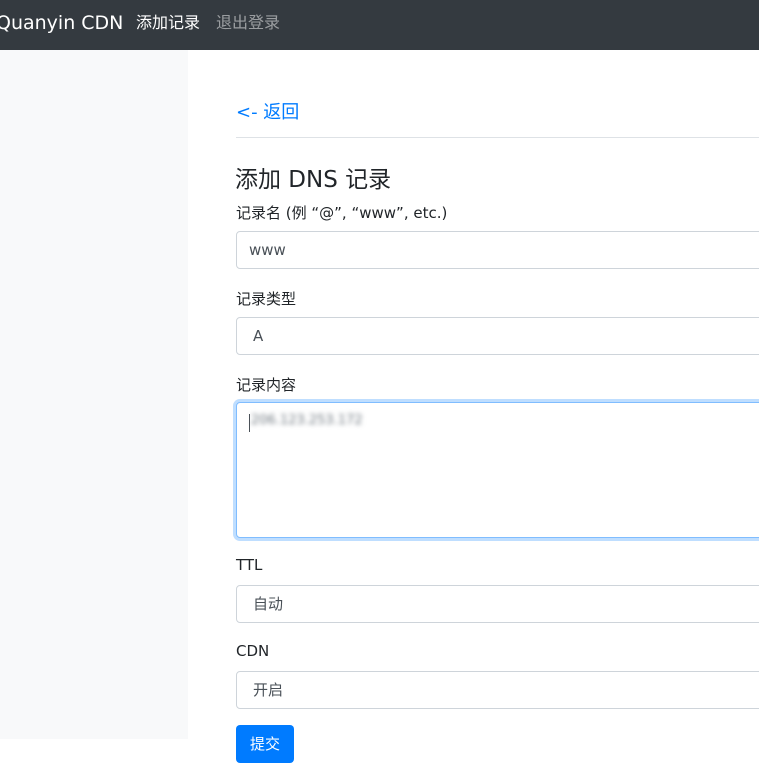 The height and width of the screenshot is (763, 759). What do you see at coordinates (266, 385) in the screenshot?
I see `record-content-label: 记录内容` at bounding box center [266, 385].